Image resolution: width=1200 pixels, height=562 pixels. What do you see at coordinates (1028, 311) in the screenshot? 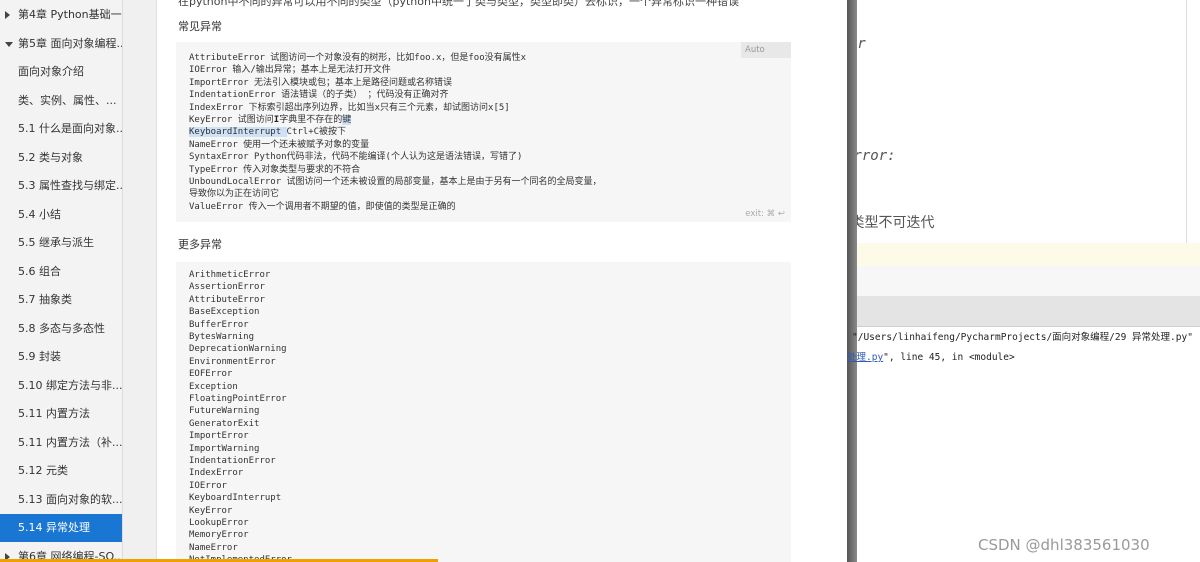
I see `ide-run-toolbar` at bounding box center [1028, 311].